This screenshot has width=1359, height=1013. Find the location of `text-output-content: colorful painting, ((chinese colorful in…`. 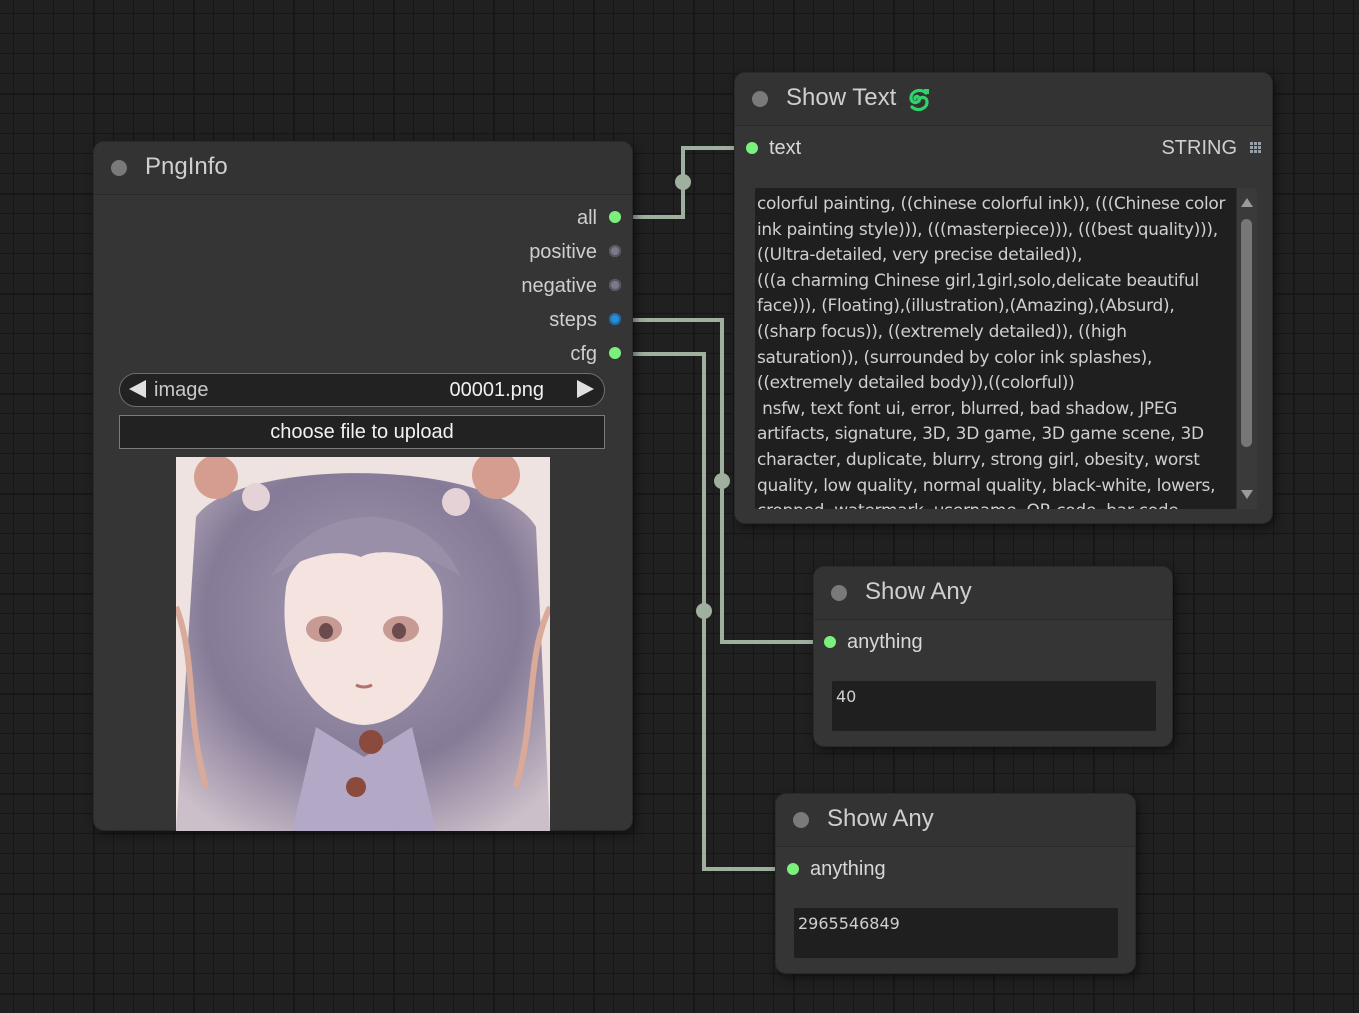

text-output-content: colorful painting, ((chinese colorful in… is located at coordinates (994, 350).